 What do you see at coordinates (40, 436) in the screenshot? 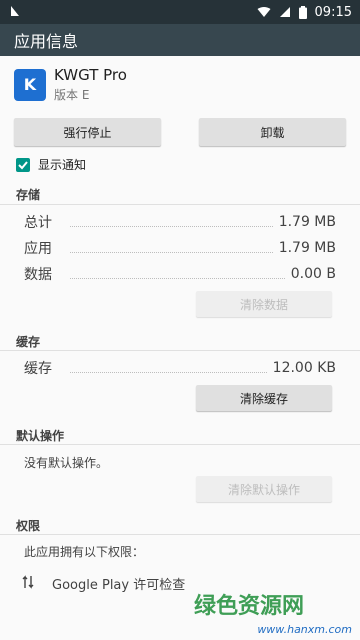
I see `defaults-section-title: 默认操作` at bounding box center [40, 436].